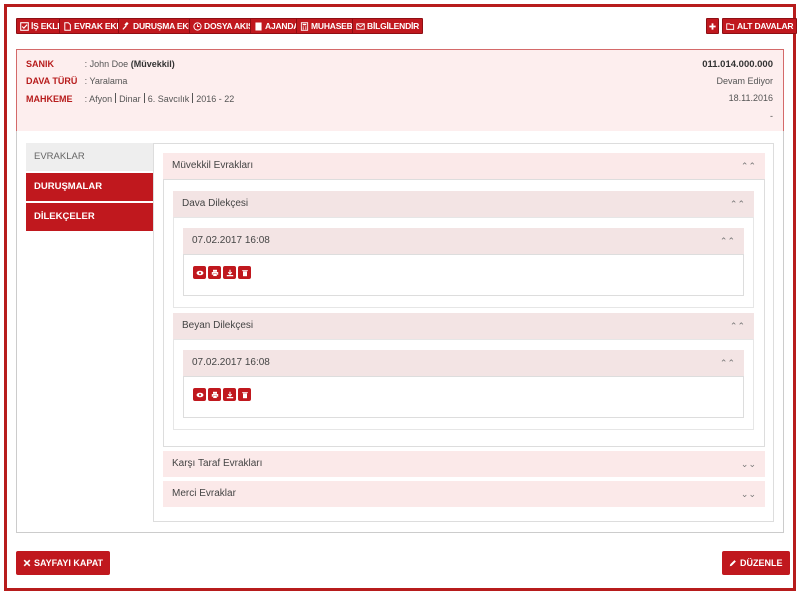 The image size is (800, 600). Describe the element at coordinates (47, 26) in the screenshot. I see `is-ekle-label: İŞ EKLE` at that location.